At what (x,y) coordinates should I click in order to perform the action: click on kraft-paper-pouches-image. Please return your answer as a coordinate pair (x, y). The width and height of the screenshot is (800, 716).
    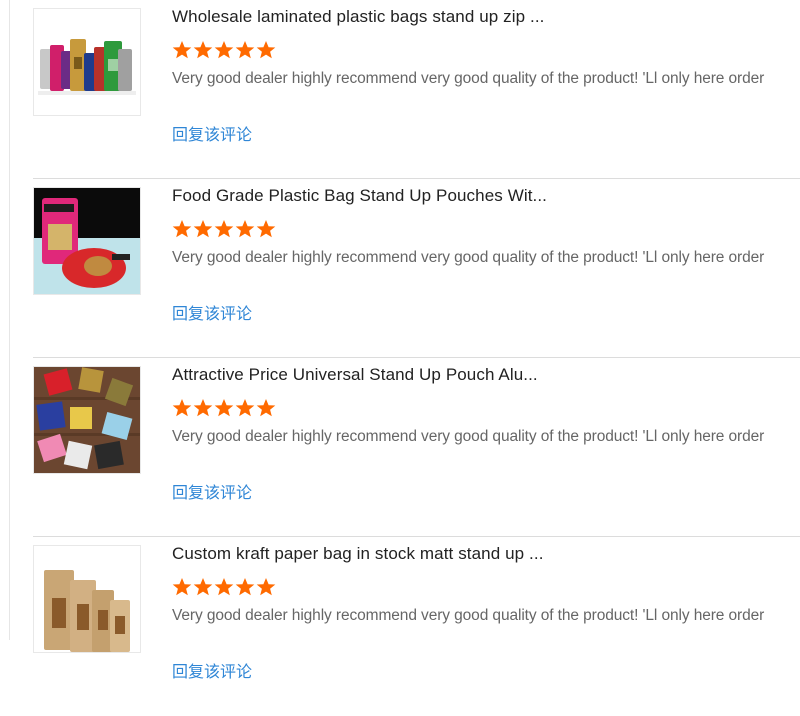
    Looking at the image, I should click on (87, 599).